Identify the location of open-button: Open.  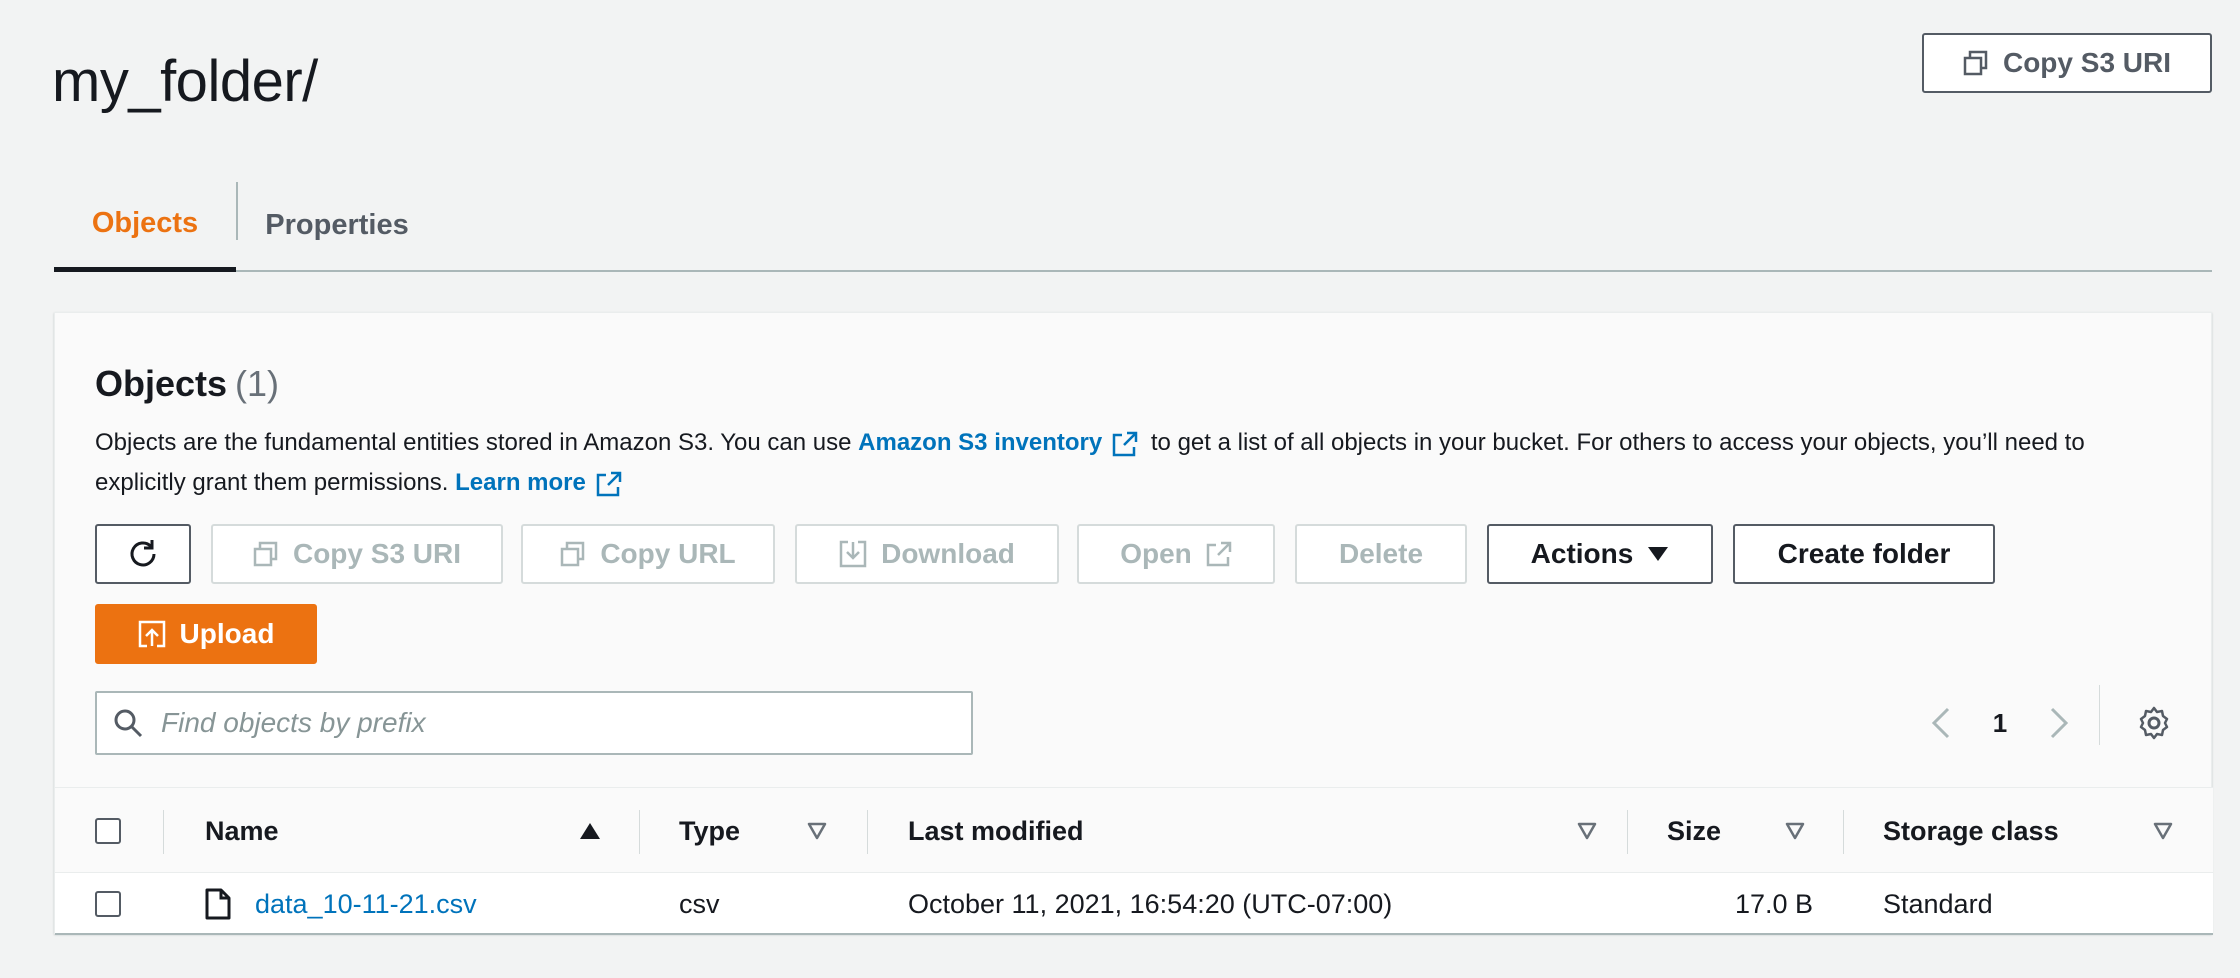
(1176, 554).